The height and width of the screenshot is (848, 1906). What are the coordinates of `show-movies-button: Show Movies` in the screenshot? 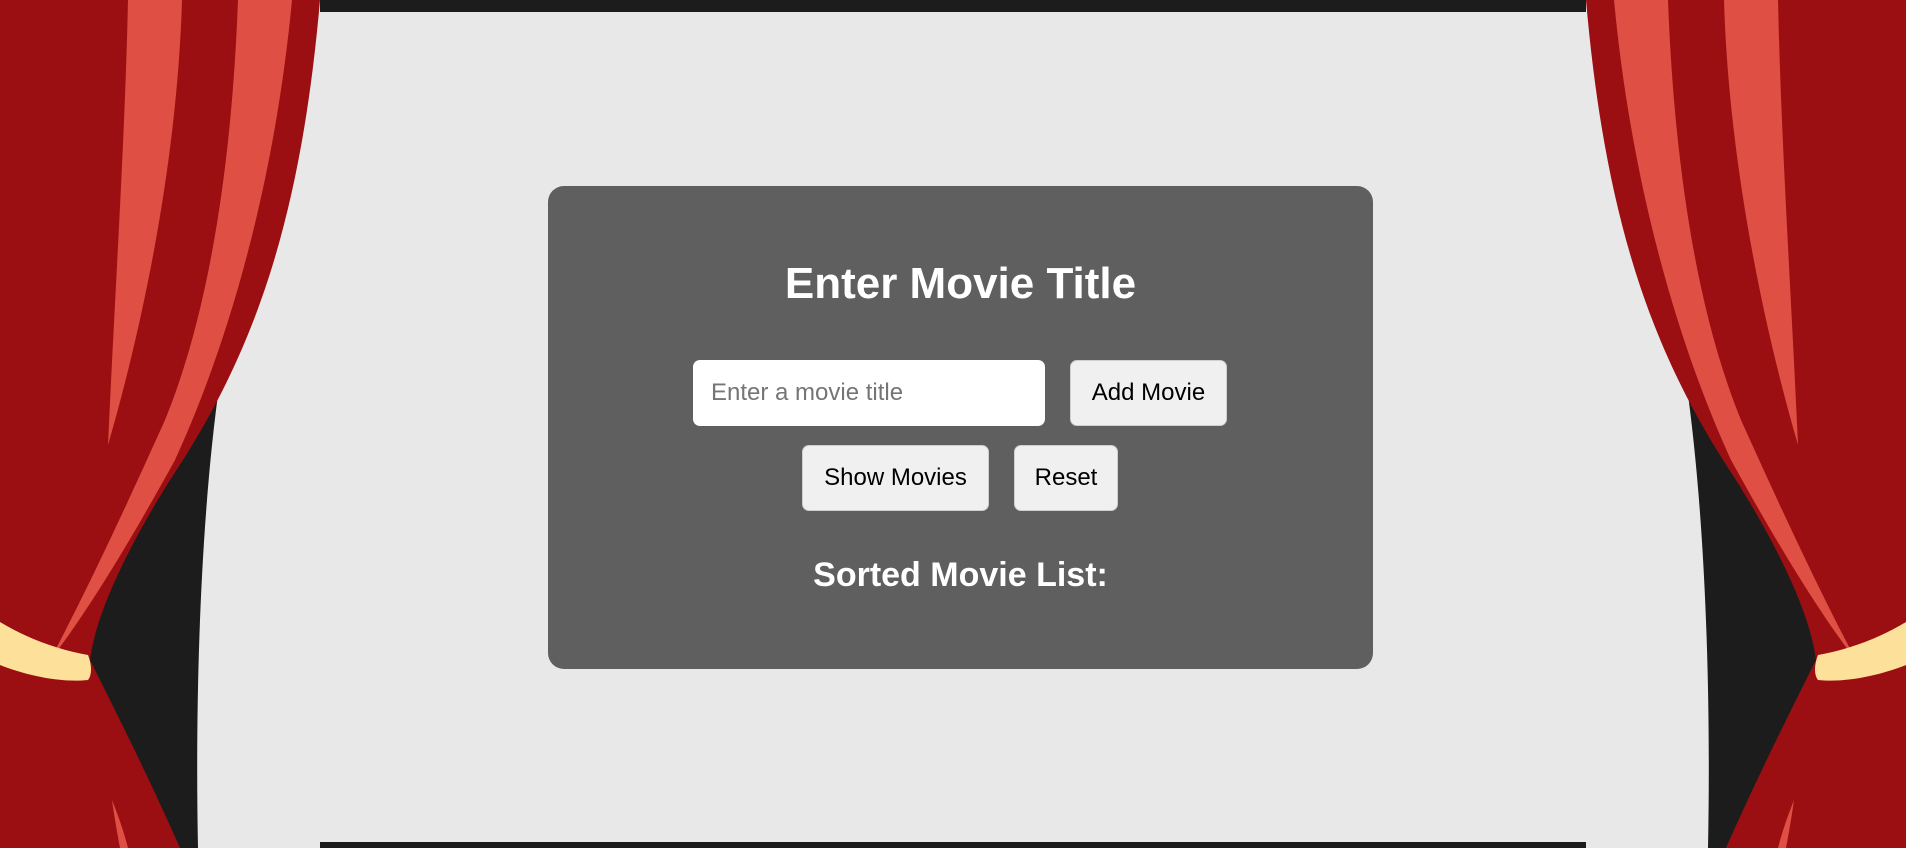 It's located at (895, 478).